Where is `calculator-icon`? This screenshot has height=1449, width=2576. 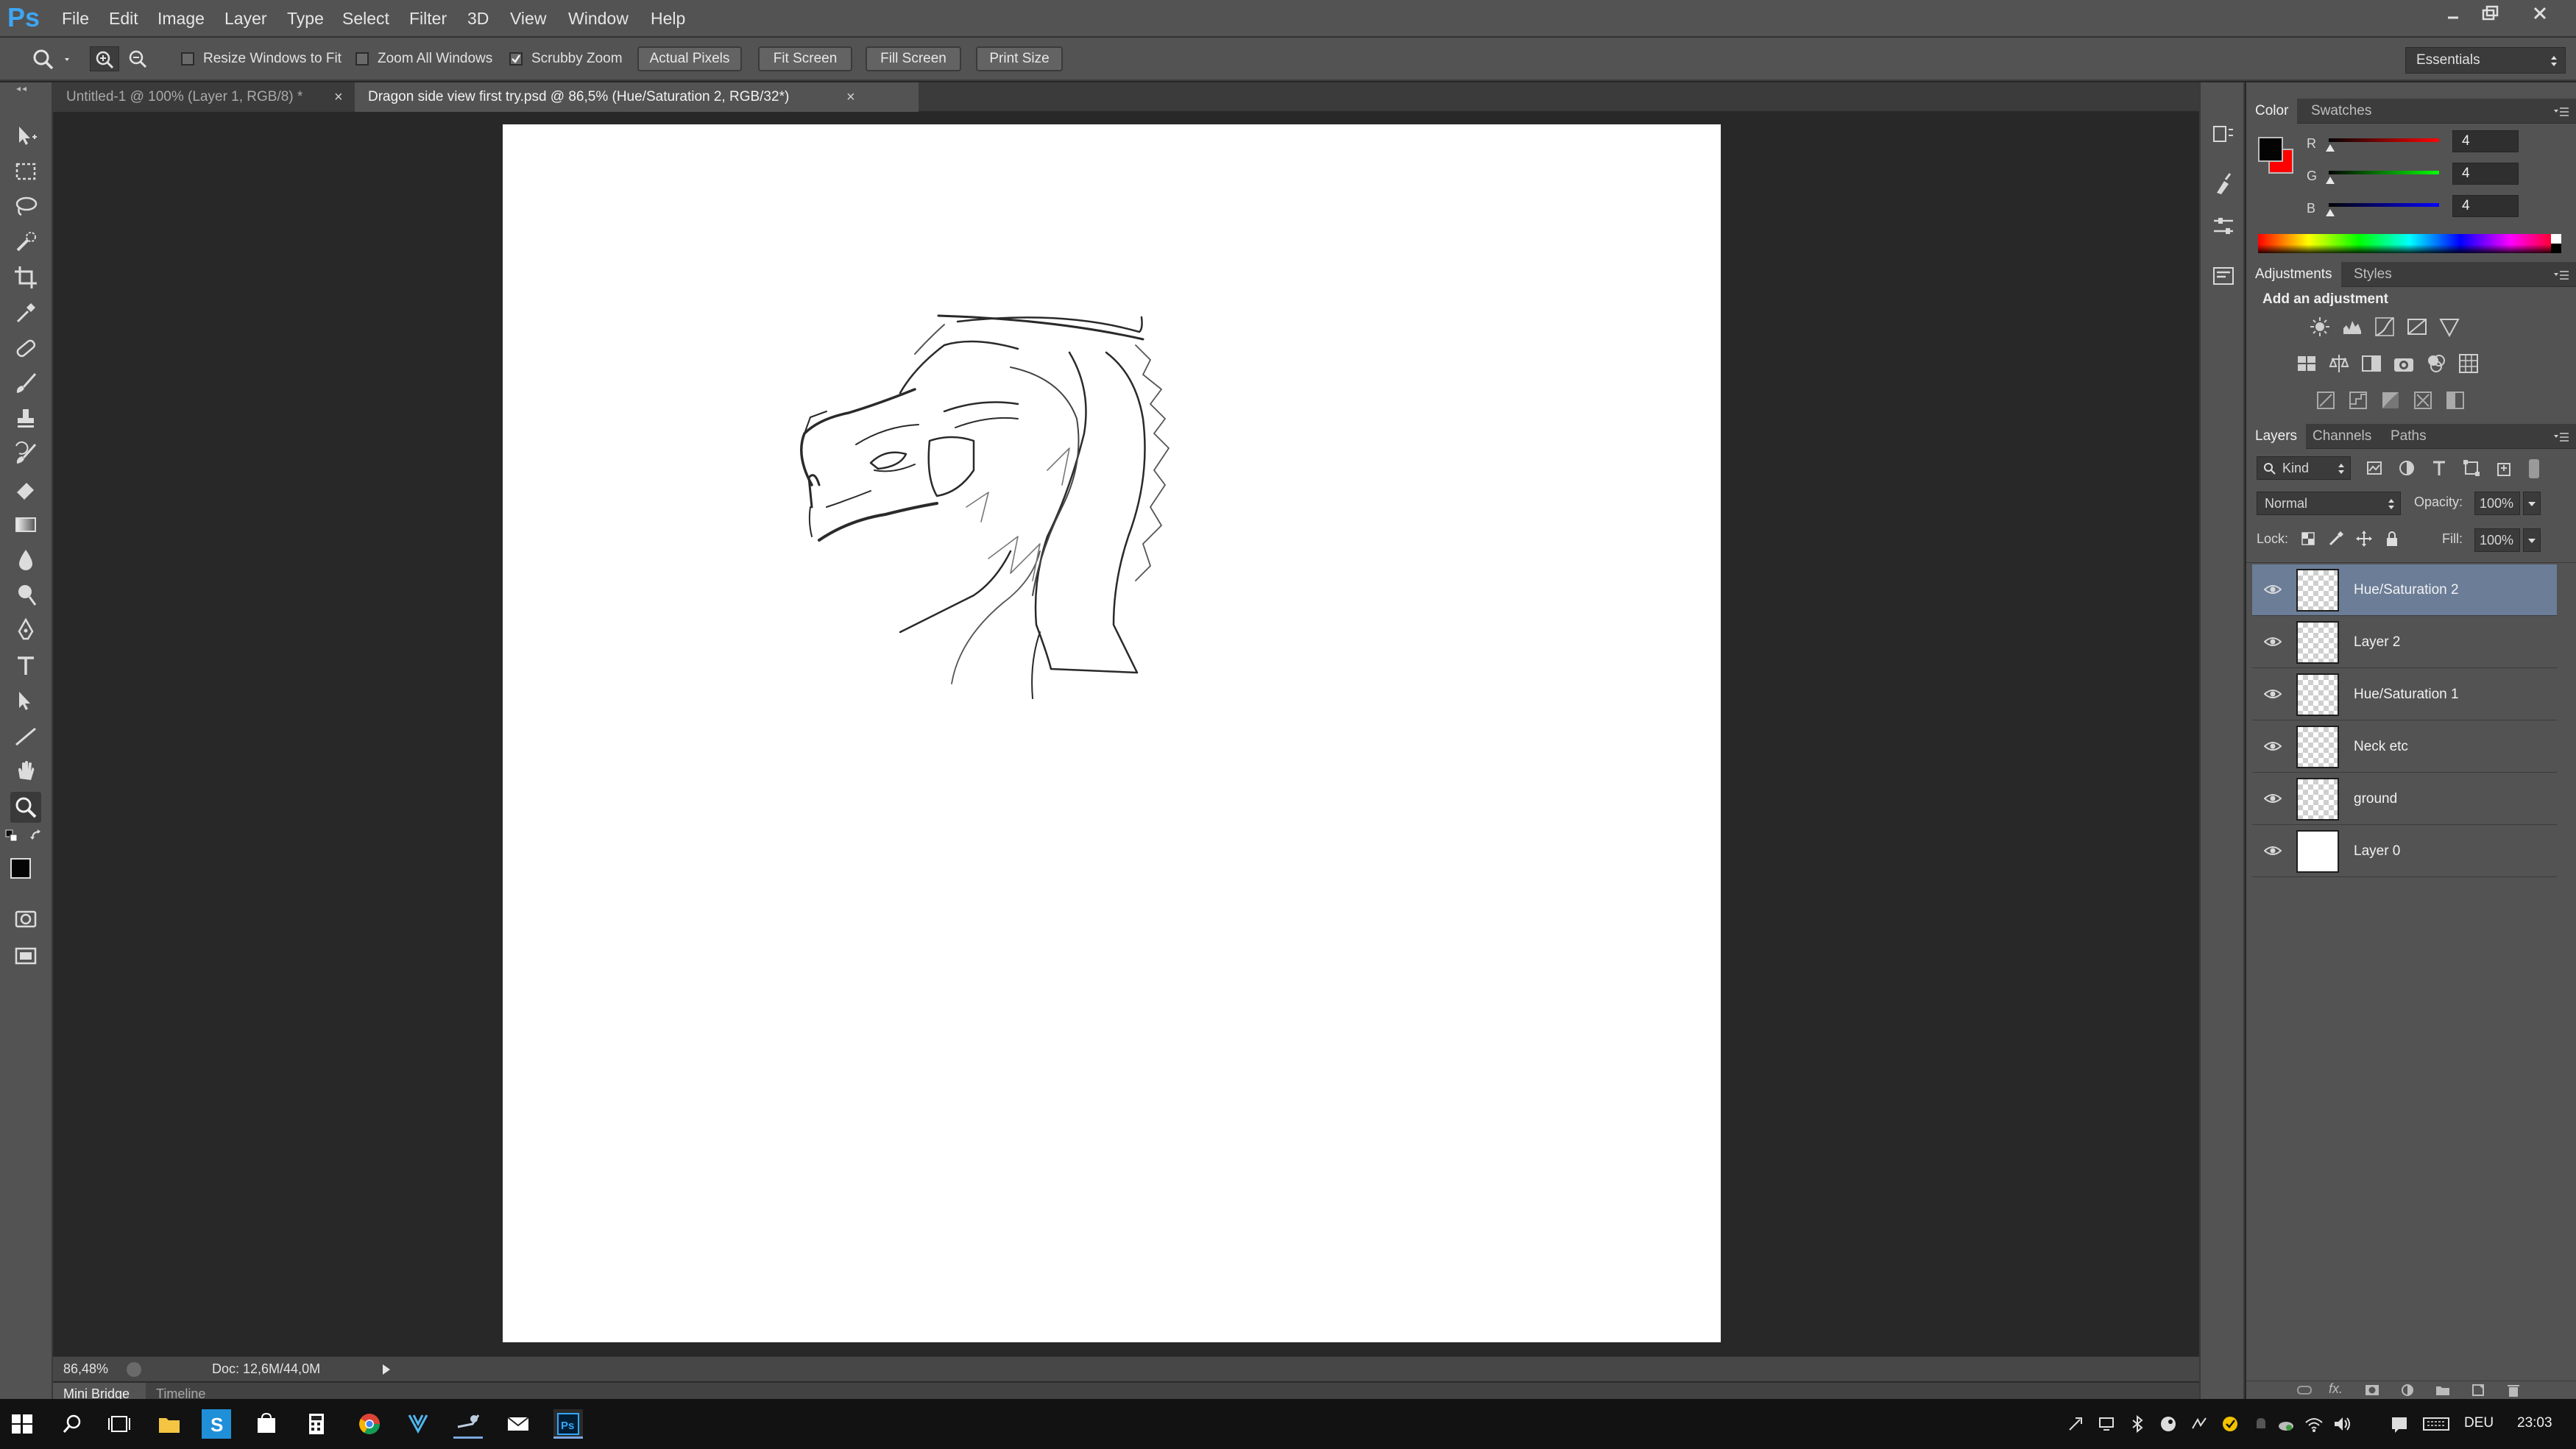 calculator-icon is located at coordinates (316, 1424).